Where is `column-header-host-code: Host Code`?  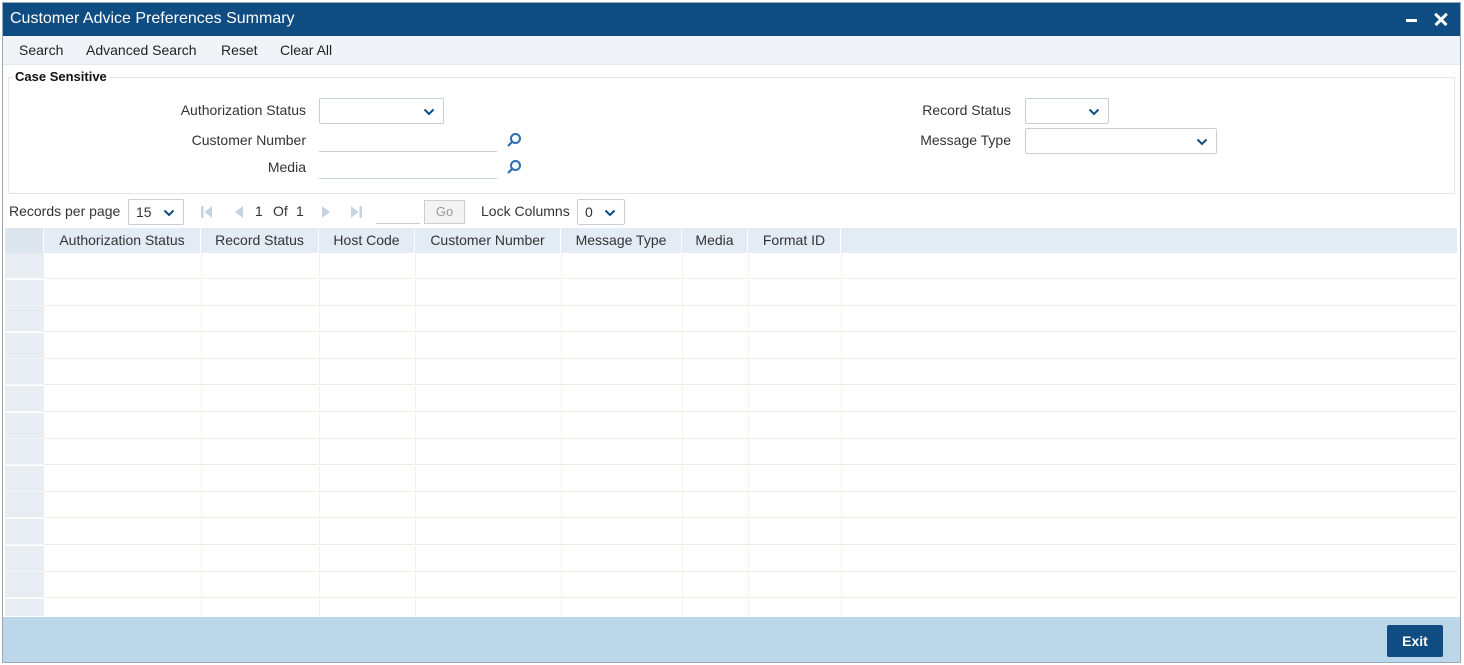
column-header-host-code: Host Code is located at coordinates (367, 240).